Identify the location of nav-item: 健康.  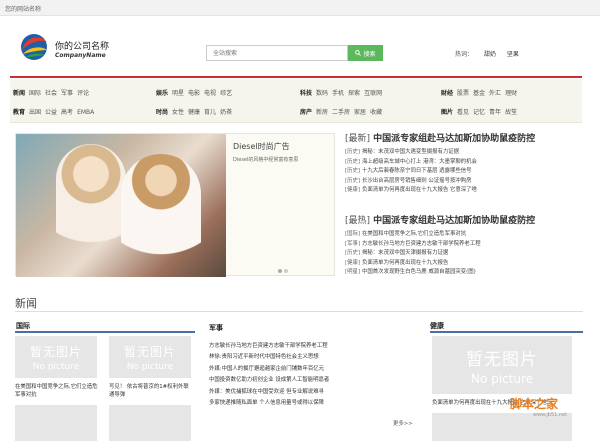
(194, 112).